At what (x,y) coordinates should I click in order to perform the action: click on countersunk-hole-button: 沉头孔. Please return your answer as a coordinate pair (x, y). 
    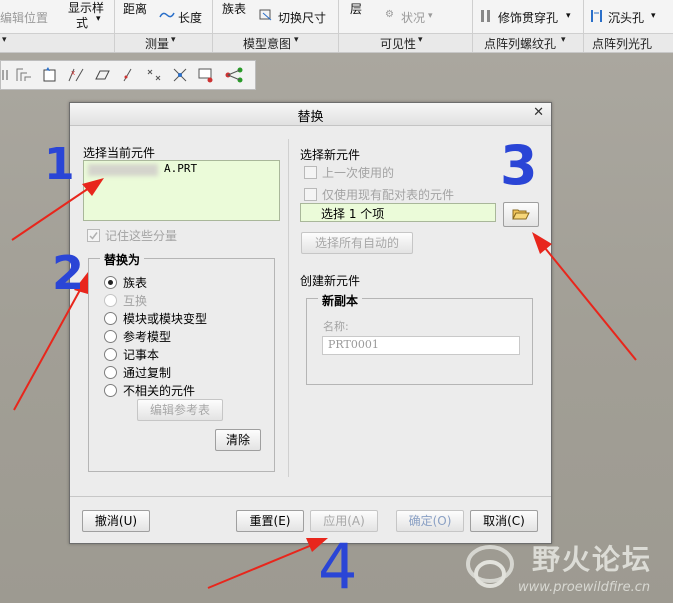
    Looking at the image, I should click on (626, 17).